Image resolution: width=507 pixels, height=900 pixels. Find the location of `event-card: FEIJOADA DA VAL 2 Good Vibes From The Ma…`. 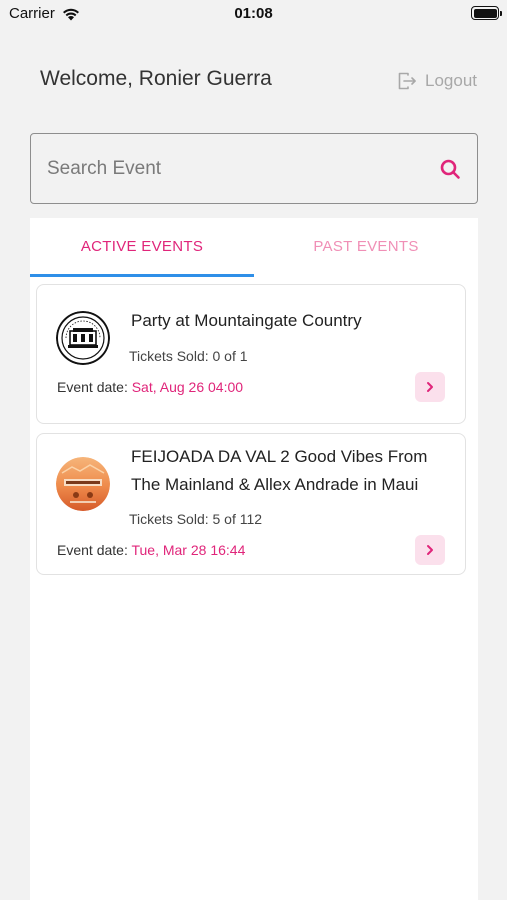

event-card: FEIJOADA DA VAL 2 Good Vibes From The Ma… is located at coordinates (251, 504).